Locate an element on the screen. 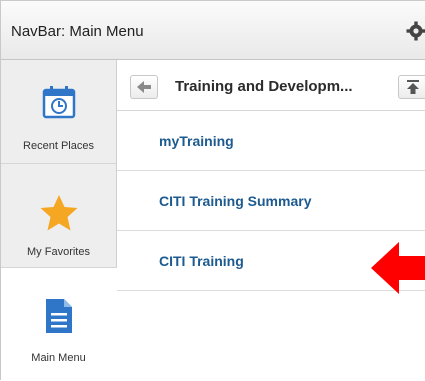 Image resolution: width=425 pixels, height=381 pixels. menu-item-label: myTraining is located at coordinates (196, 141).